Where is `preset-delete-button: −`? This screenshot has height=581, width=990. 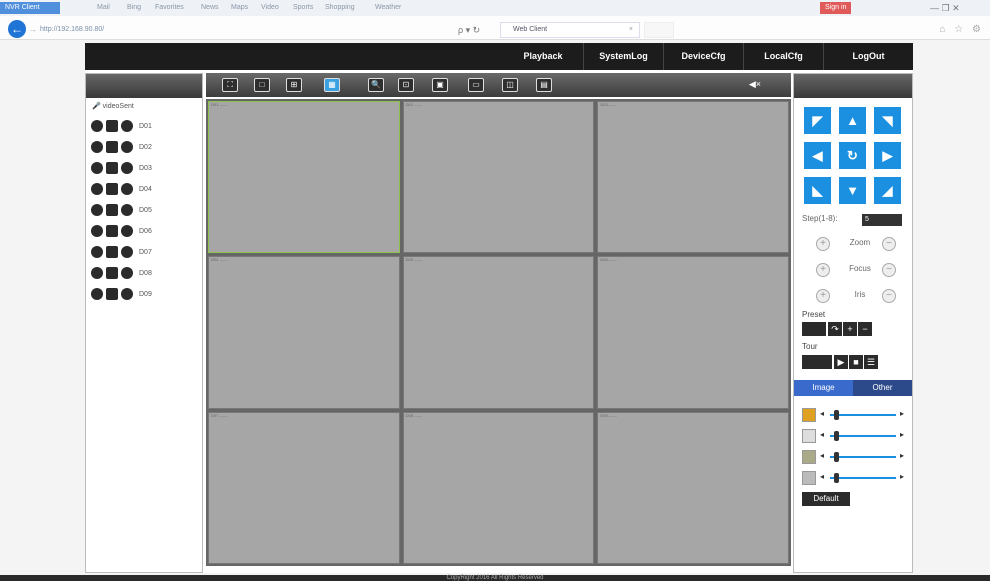
preset-delete-button: − is located at coordinates (865, 329).